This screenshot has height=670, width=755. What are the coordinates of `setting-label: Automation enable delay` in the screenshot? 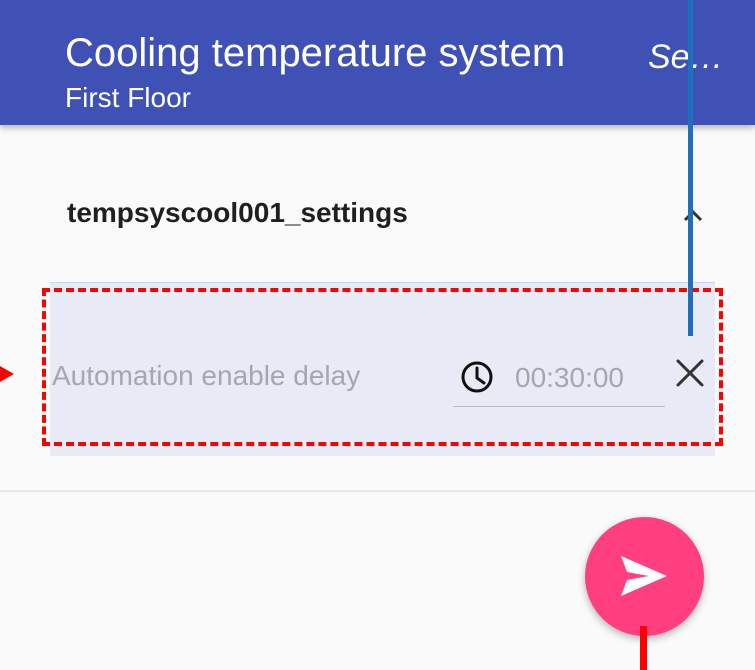 It's located at (206, 375).